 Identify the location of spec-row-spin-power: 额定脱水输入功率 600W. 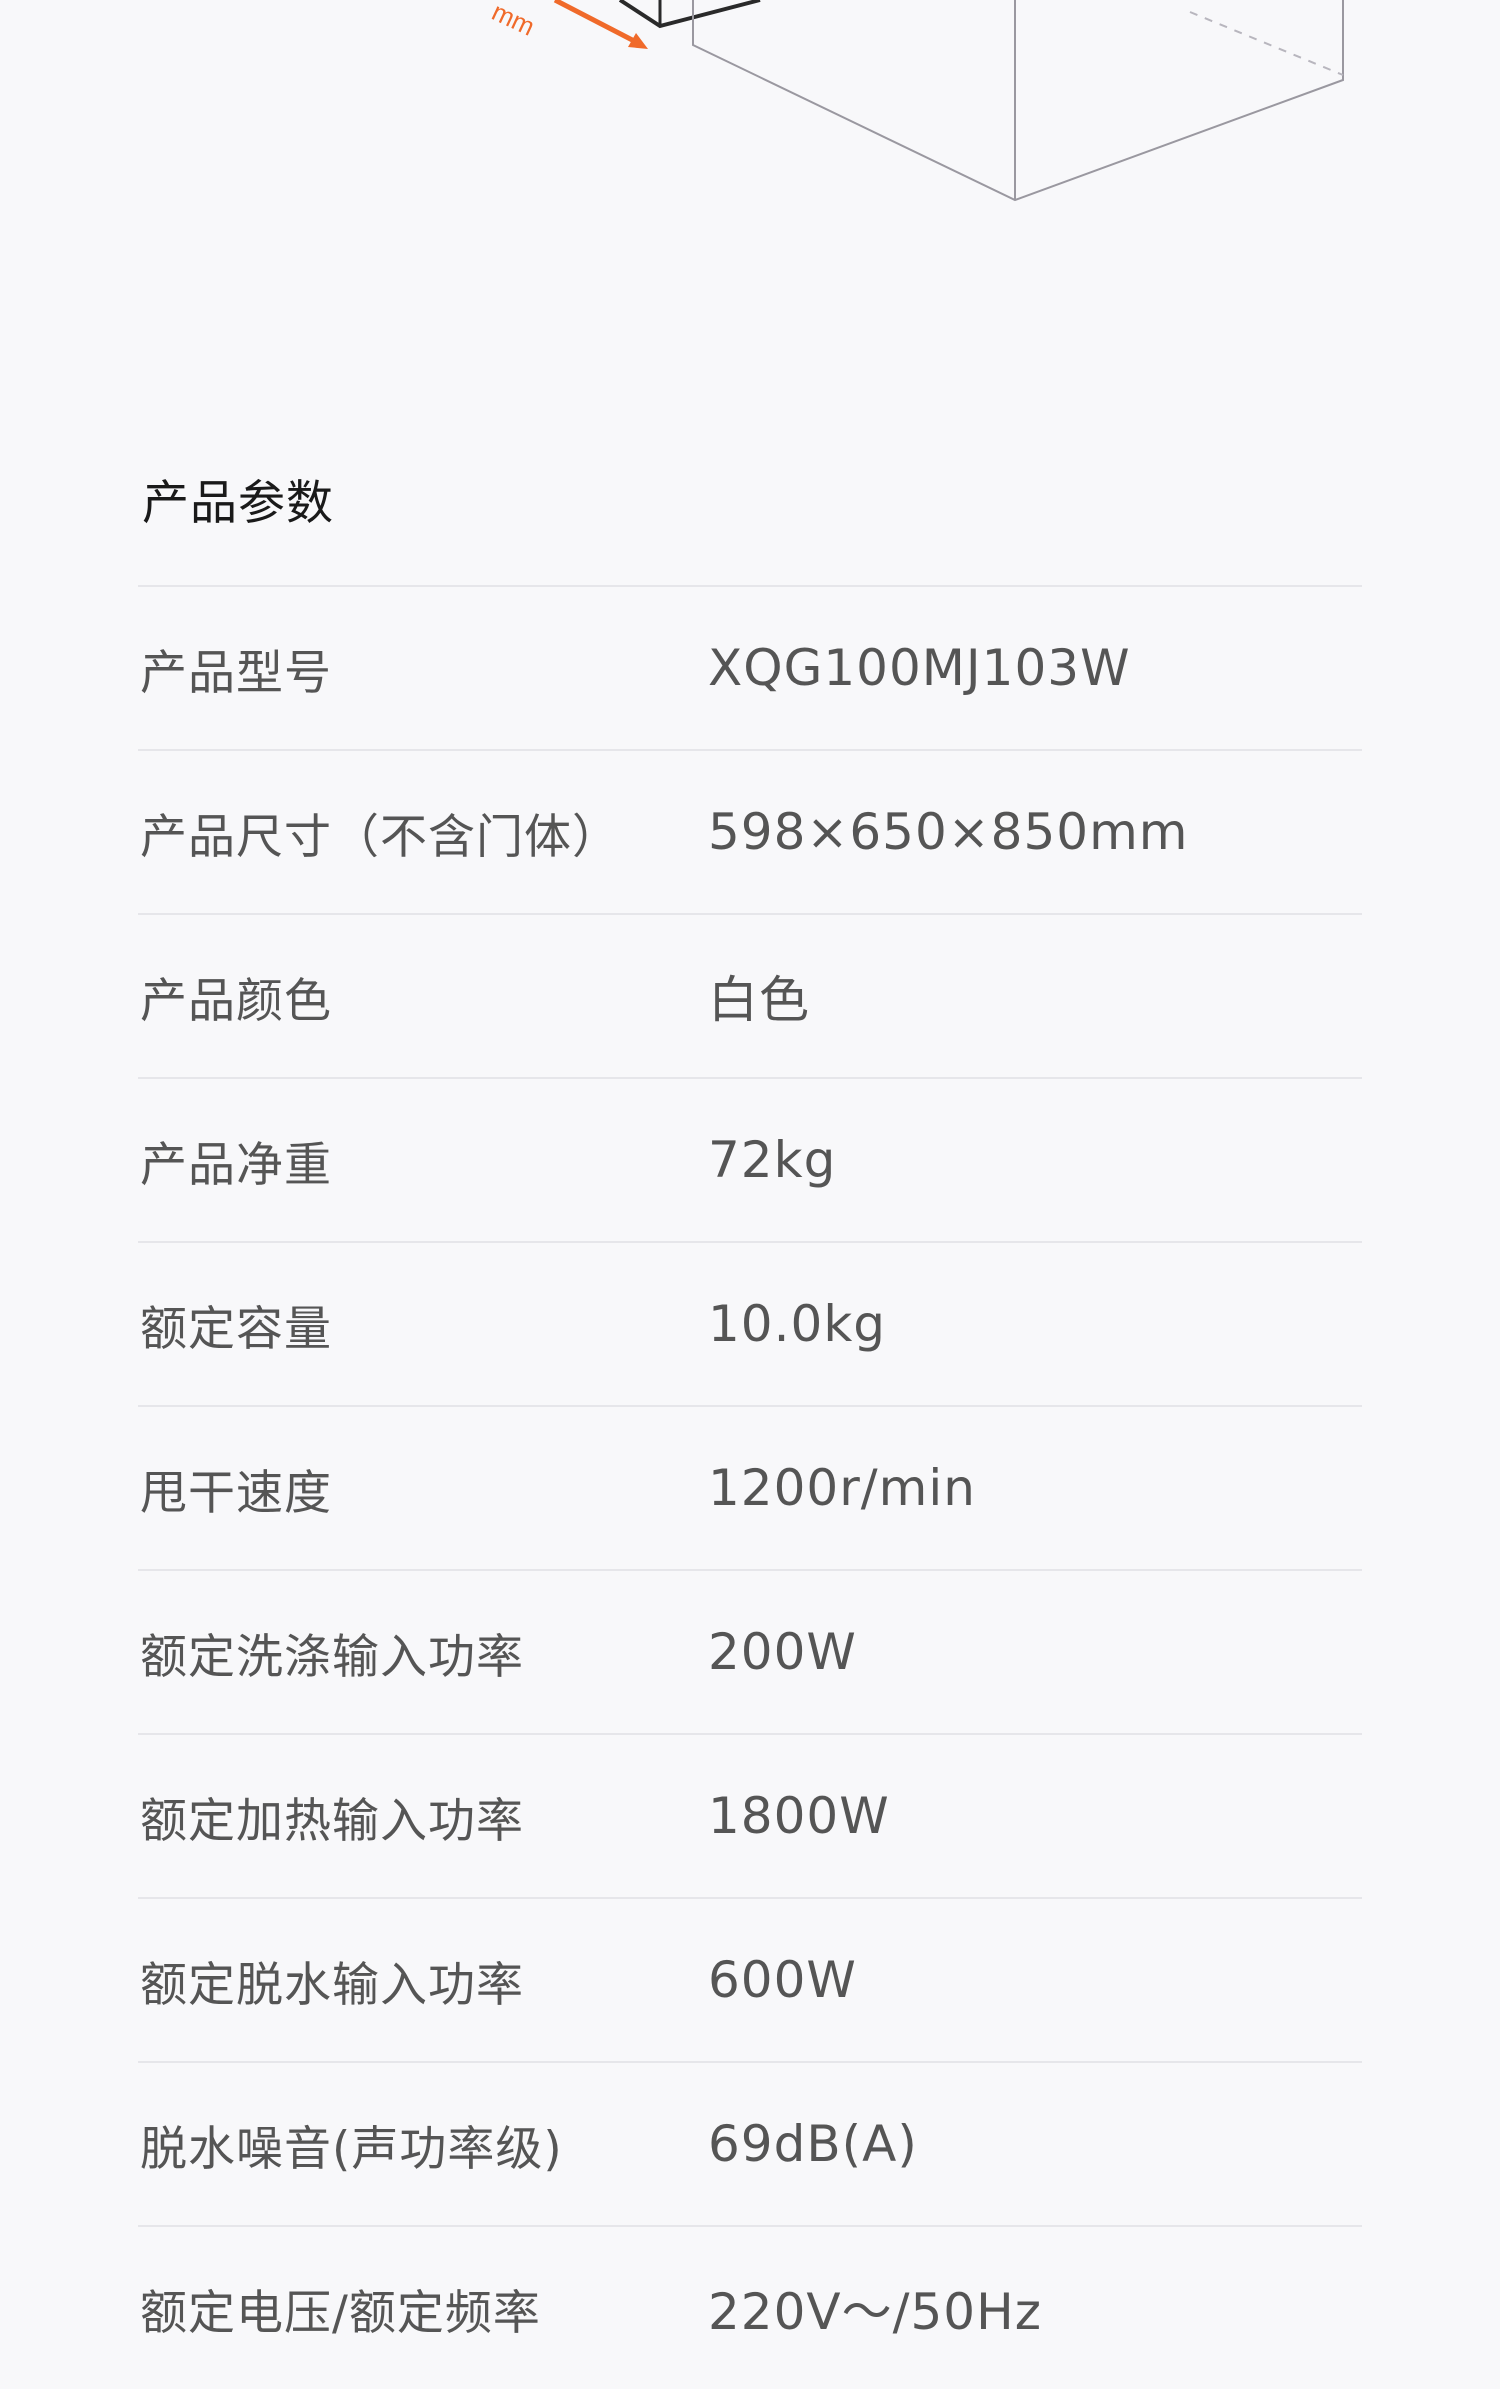
(750, 1979).